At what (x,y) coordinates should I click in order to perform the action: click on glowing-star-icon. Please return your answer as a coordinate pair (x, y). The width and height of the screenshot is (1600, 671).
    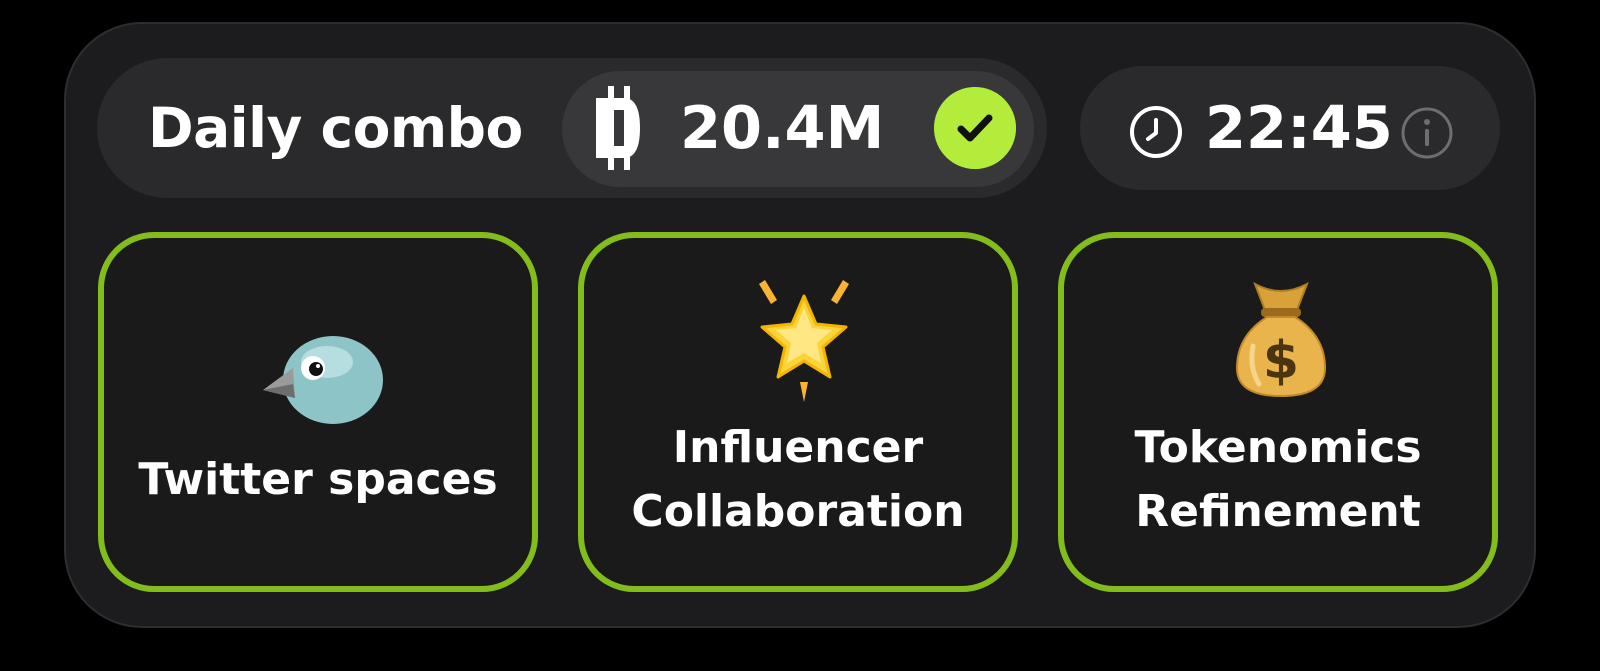
    Looking at the image, I should click on (804, 341).